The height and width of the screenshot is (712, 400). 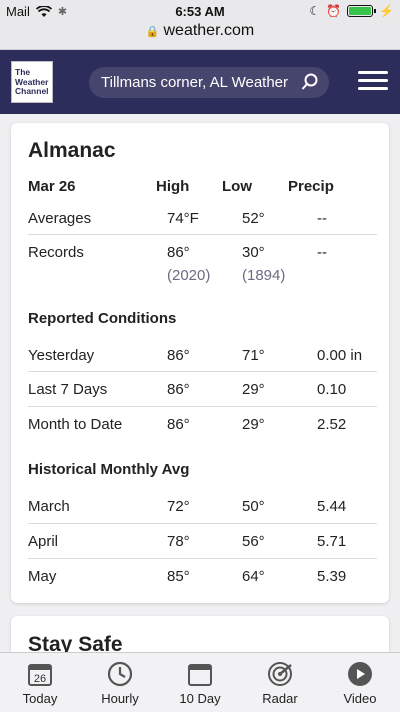 I want to click on browser-top-bar: Mail ✱ 6:53 AM ☾ ⏰ ⚡ 🔒 weather.com, so click(x=200, y=25).